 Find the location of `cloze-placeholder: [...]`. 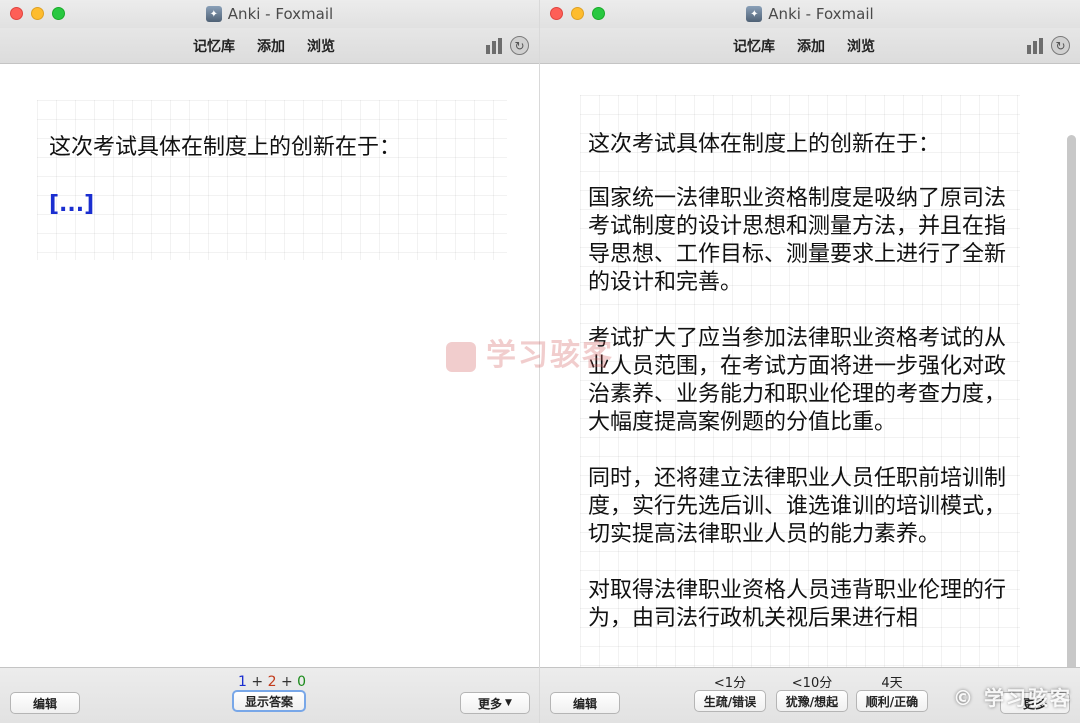

cloze-placeholder: [...] is located at coordinates (72, 204).